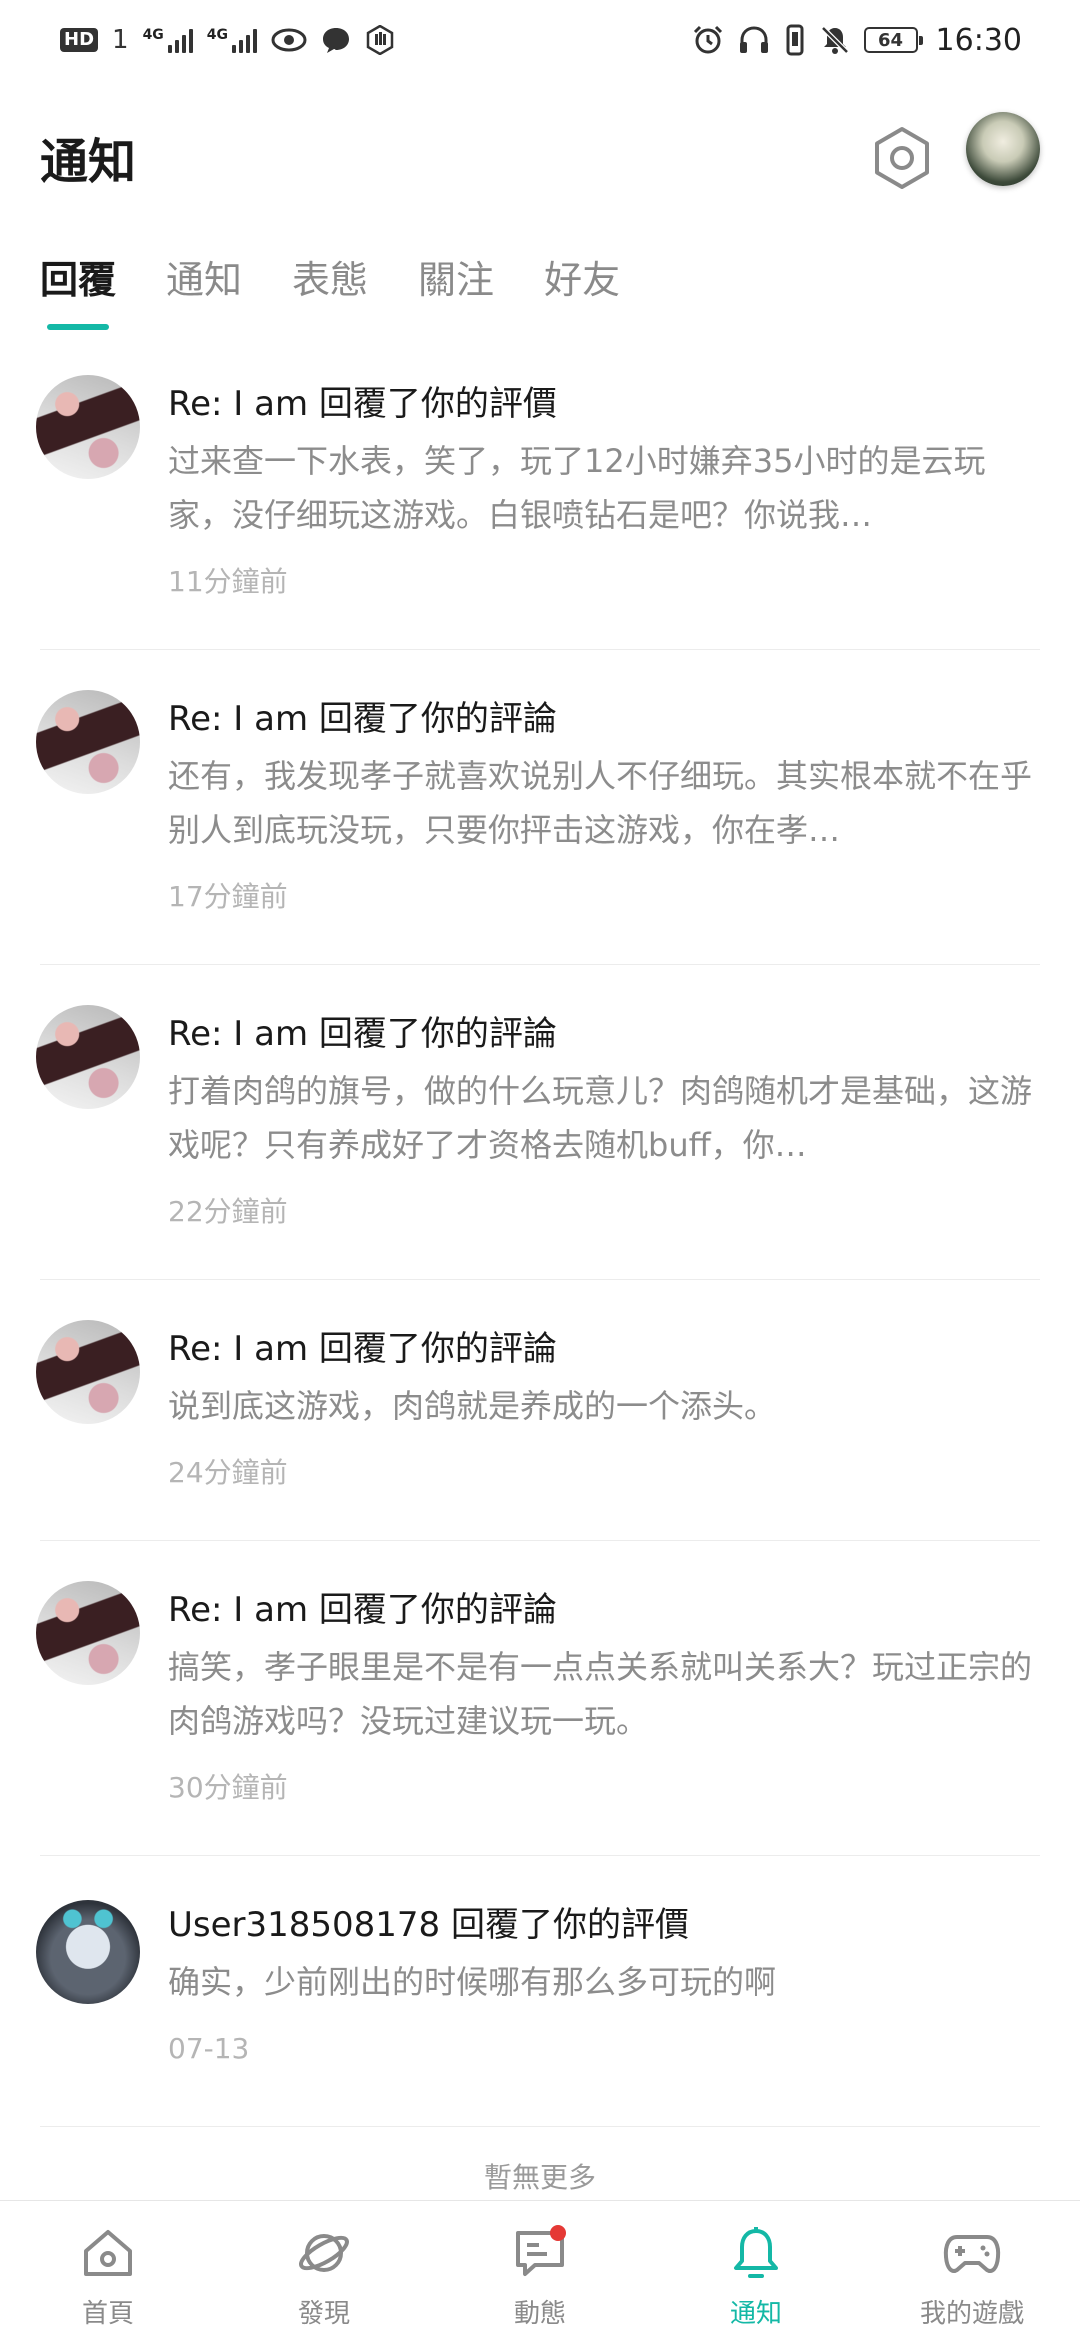  Describe the element at coordinates (228, 1472) in the screenshot. I see `notification-time: 24分鐘前` at that location.